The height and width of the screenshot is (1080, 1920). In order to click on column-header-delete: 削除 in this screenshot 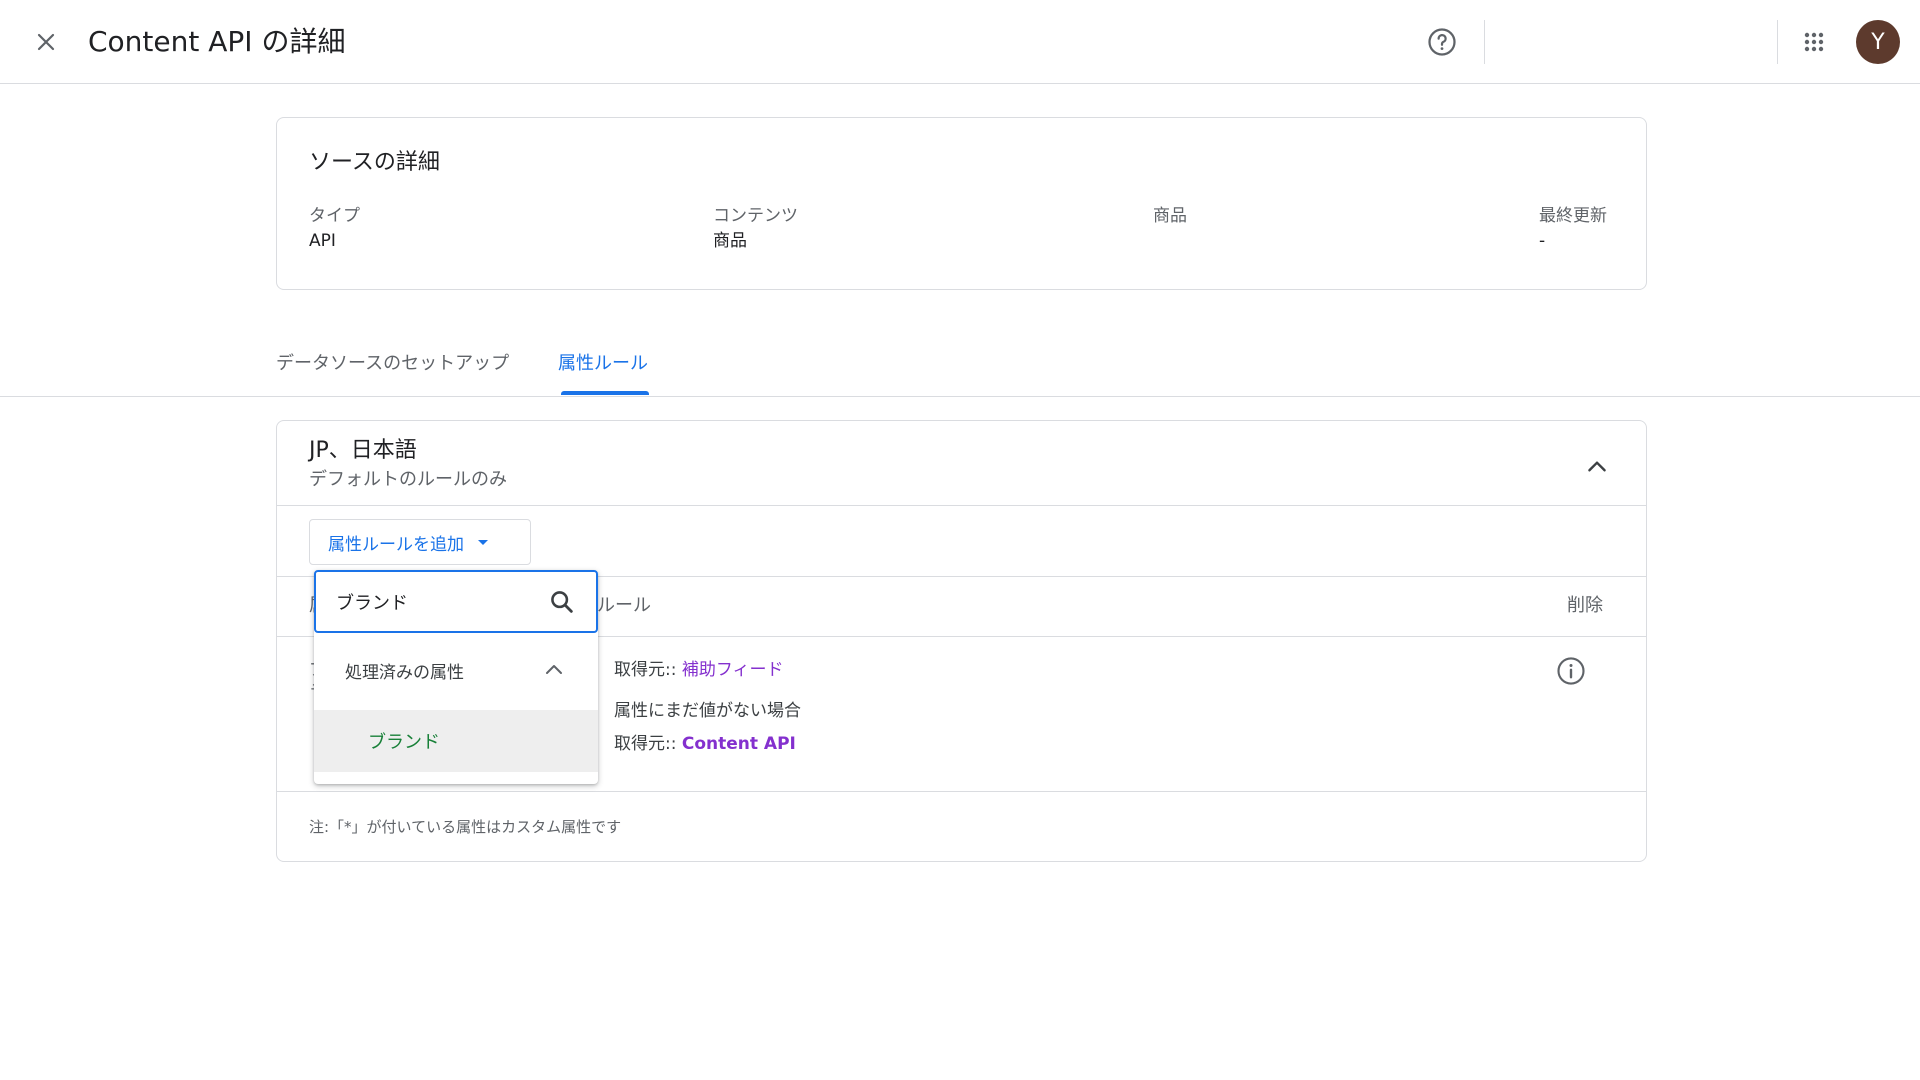, I will do `click(1585, 605)`.